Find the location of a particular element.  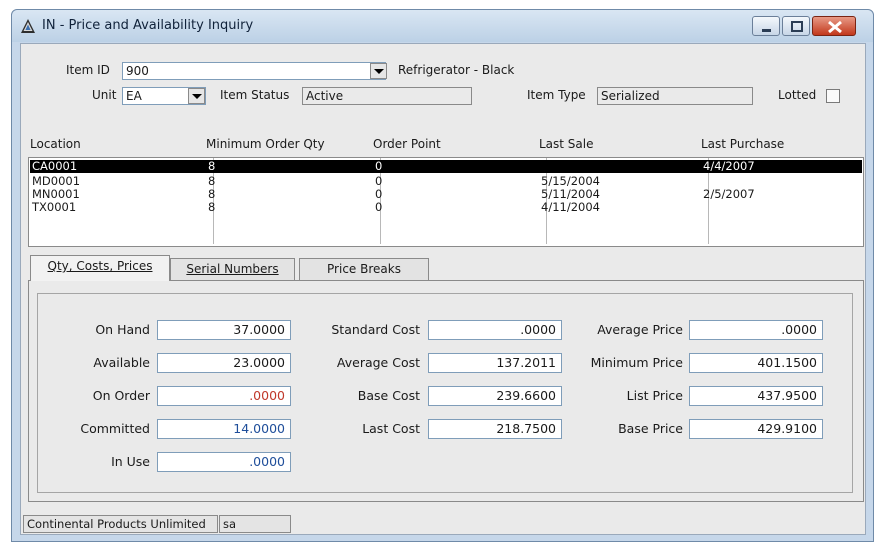

average-price-label: Average Price is located at coordinates (640, 329).